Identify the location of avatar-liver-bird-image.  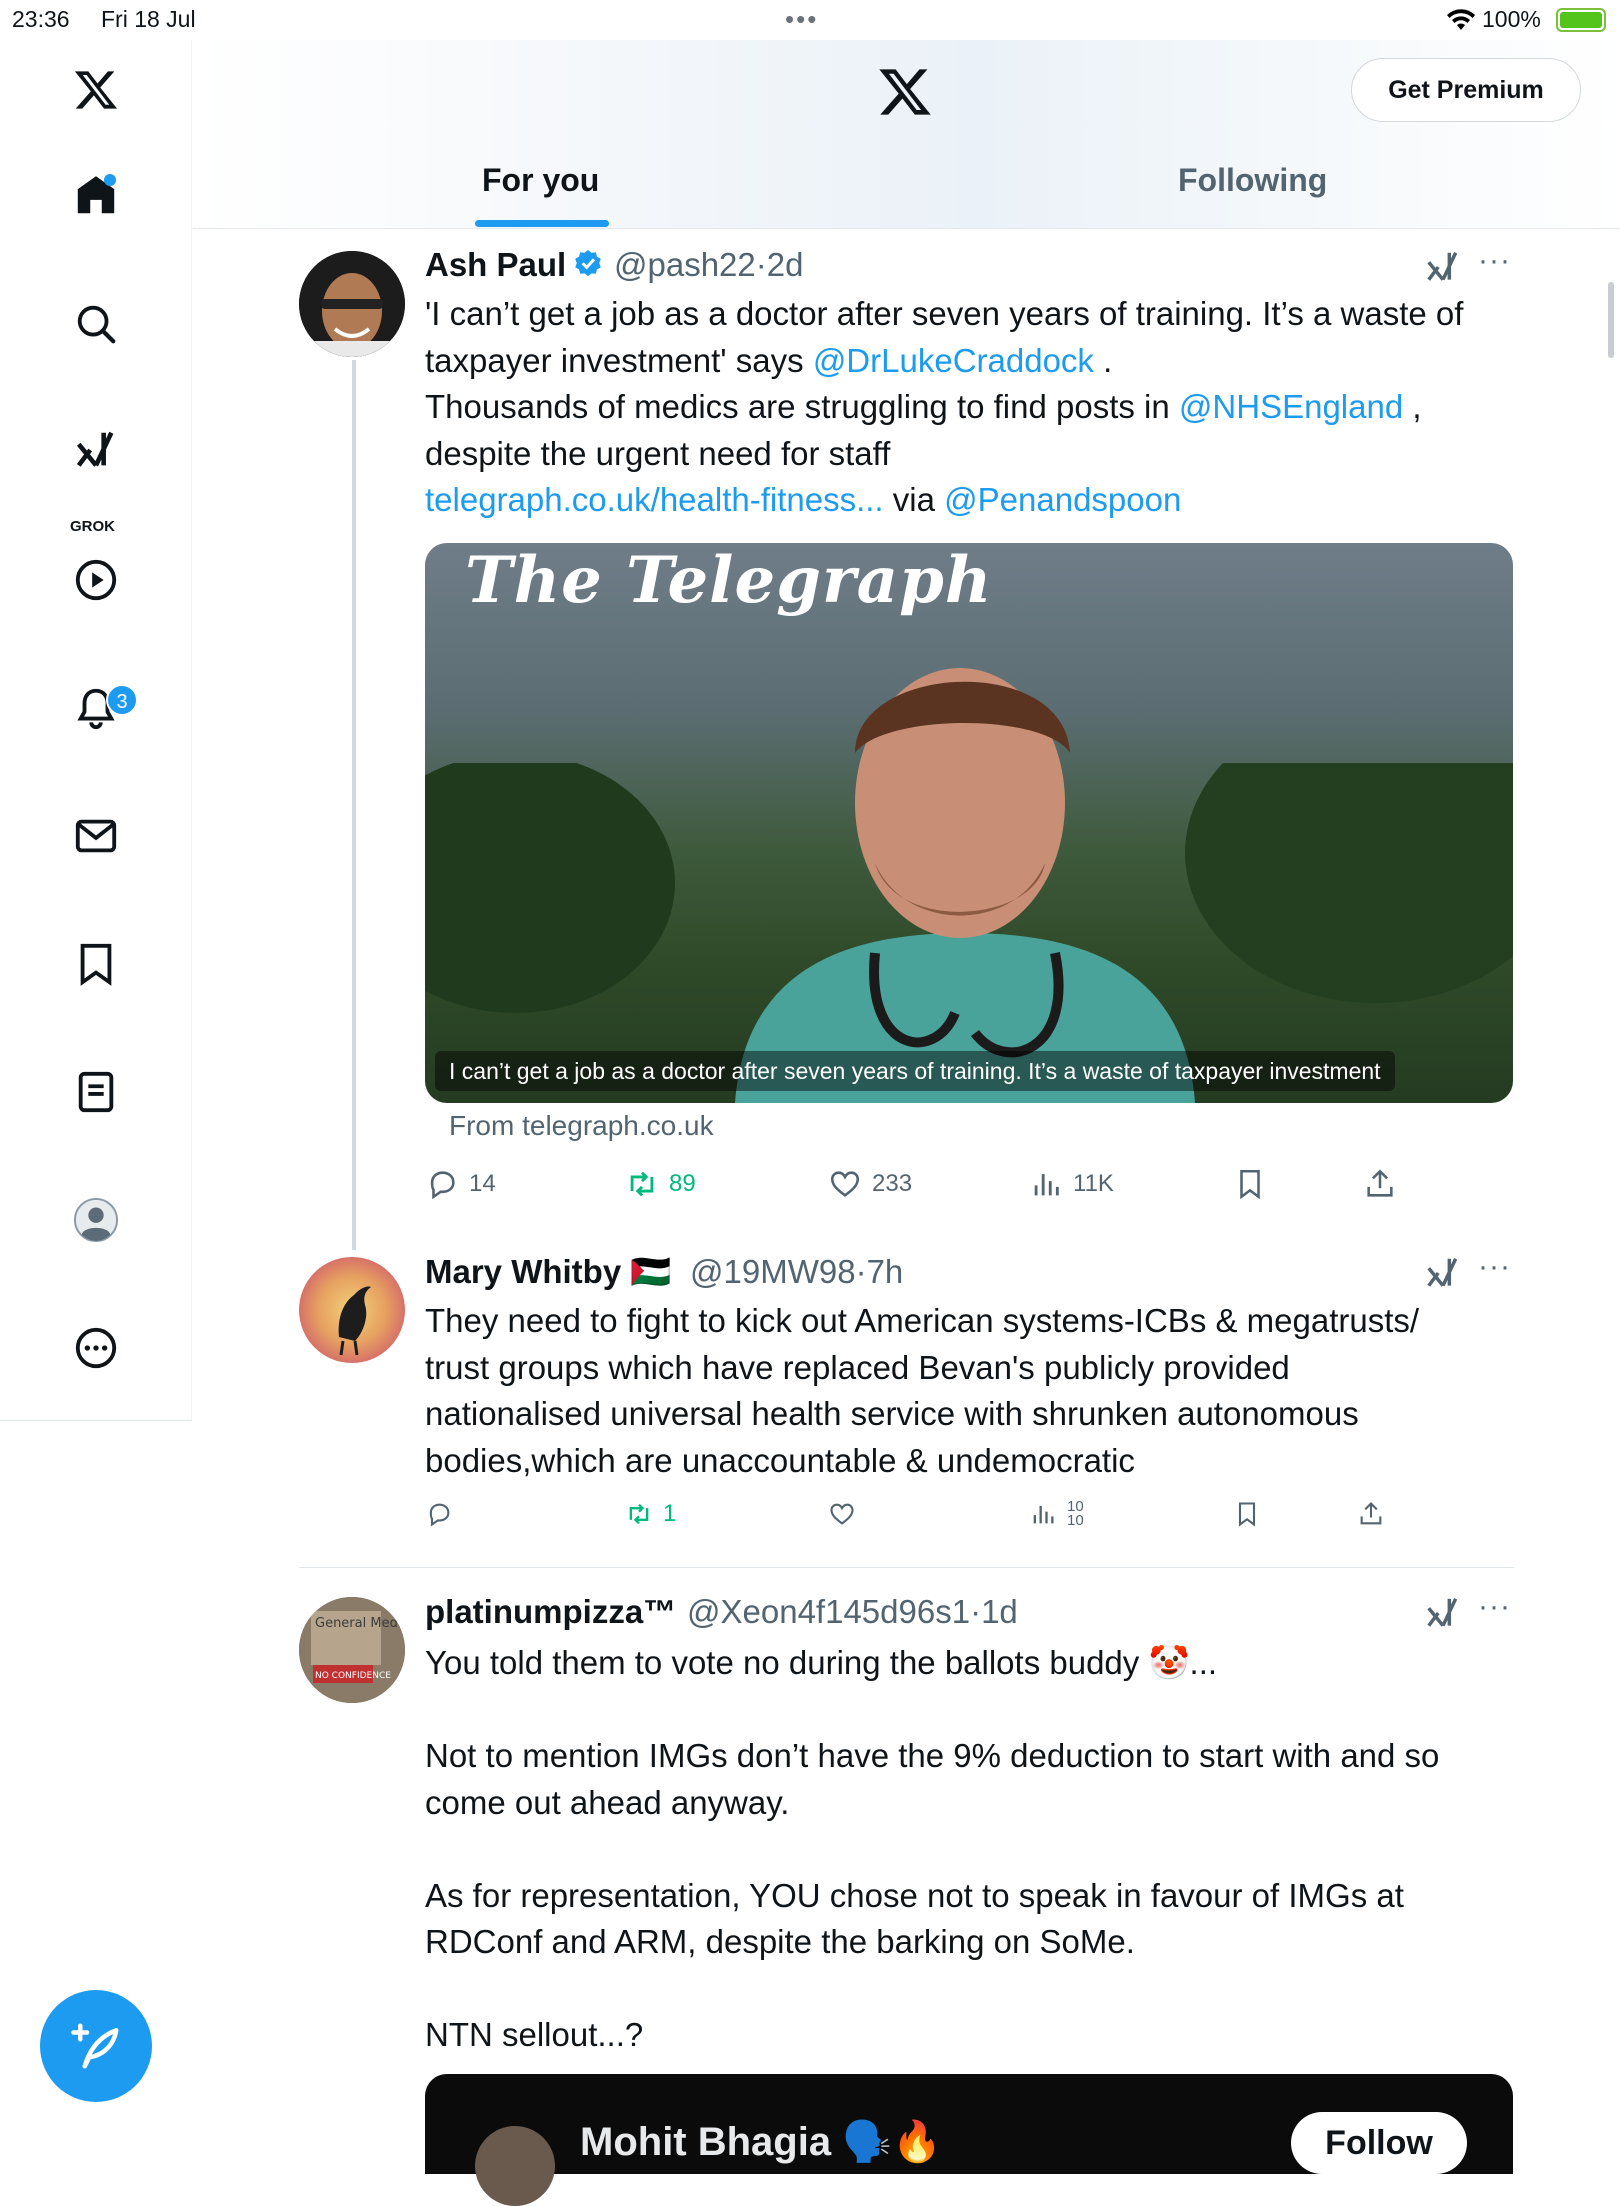
(354, 1321).